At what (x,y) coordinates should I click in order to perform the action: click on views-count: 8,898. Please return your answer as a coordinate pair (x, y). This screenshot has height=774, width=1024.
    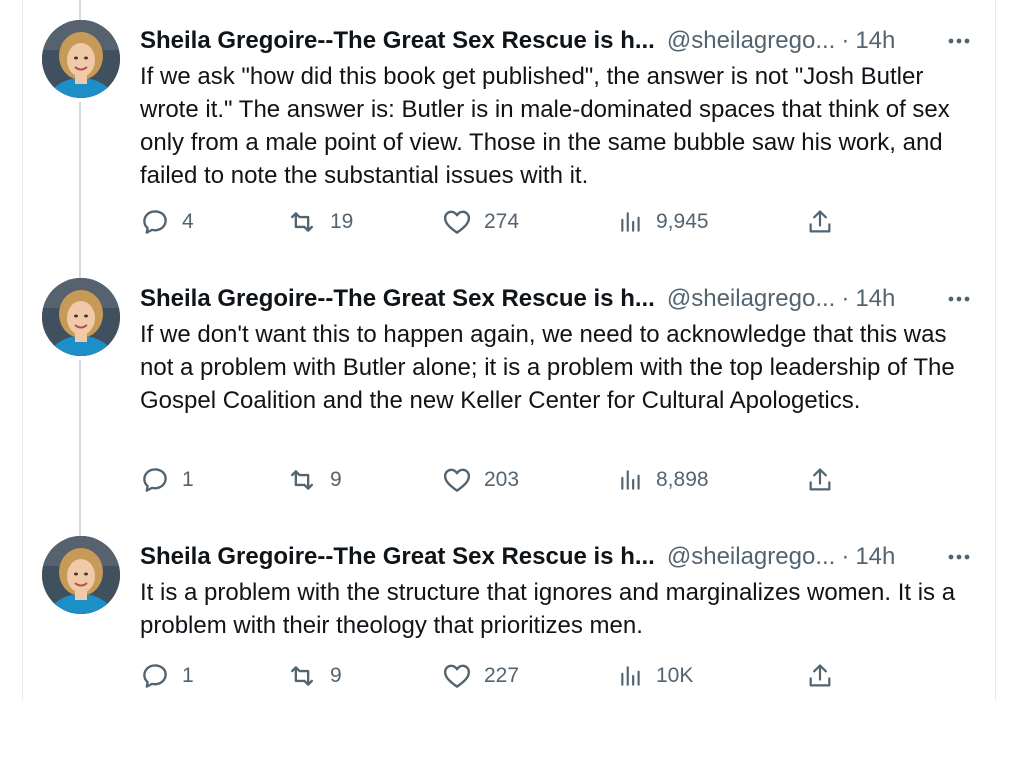
    Looking at the image, I should click on (682, 479).